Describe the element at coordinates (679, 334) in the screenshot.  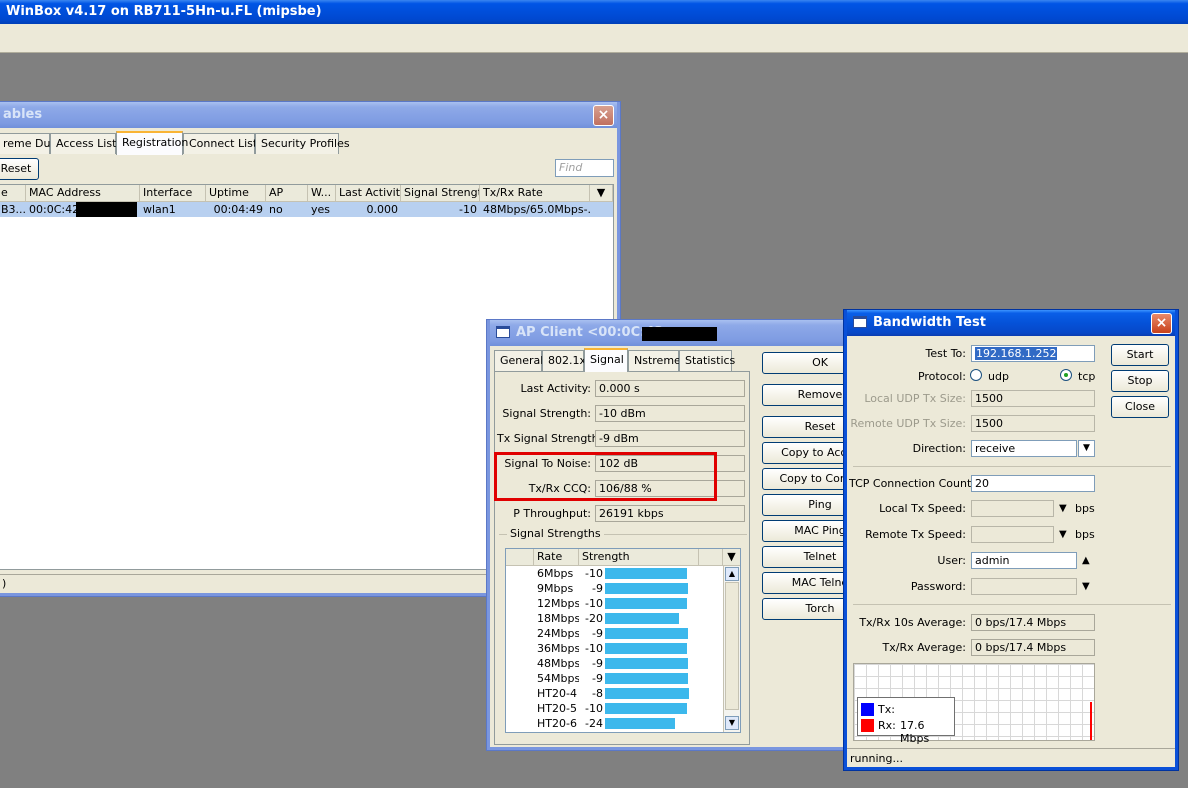
I see `redaction-block` at that location.